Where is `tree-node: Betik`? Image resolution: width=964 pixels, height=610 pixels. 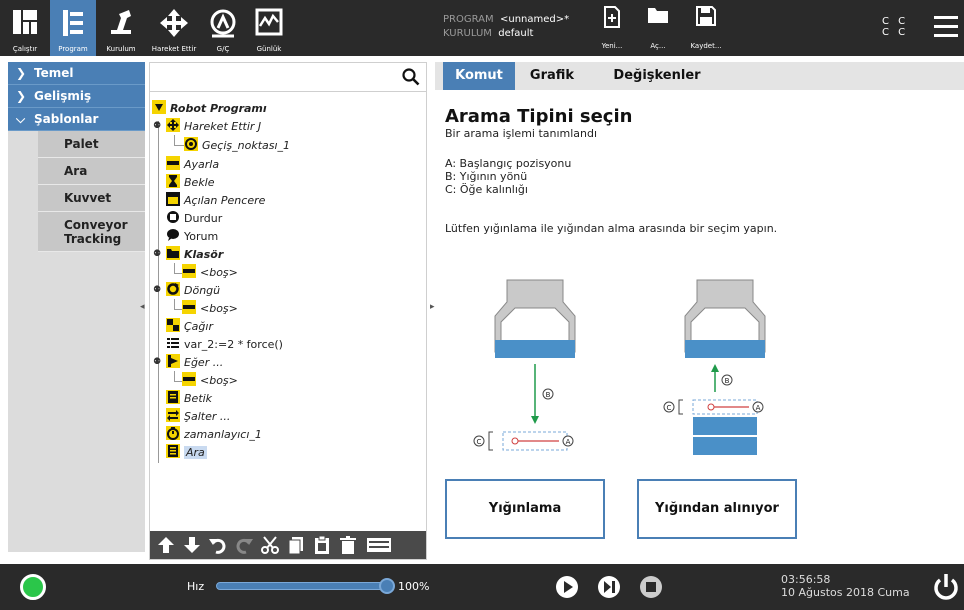
tree-node: Betik is located at coordinates (189, 398).